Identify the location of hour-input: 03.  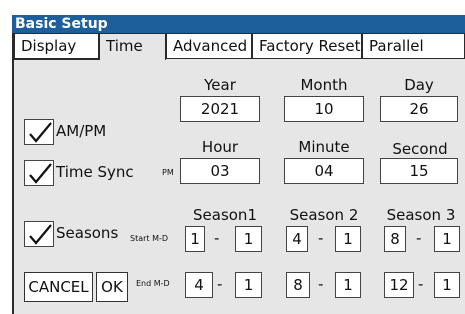
(220, 171).